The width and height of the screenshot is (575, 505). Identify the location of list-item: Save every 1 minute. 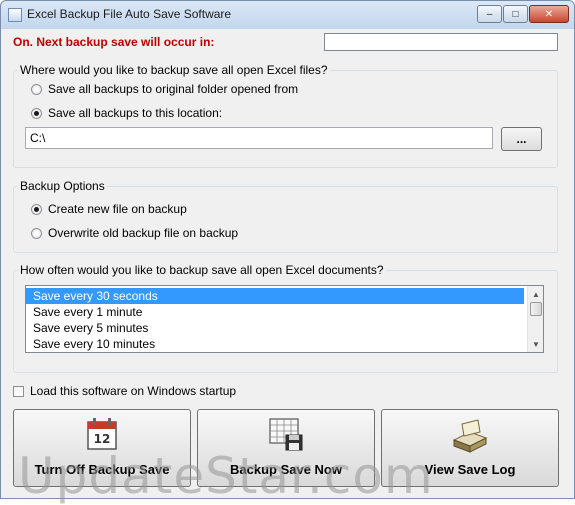
(275, 312).